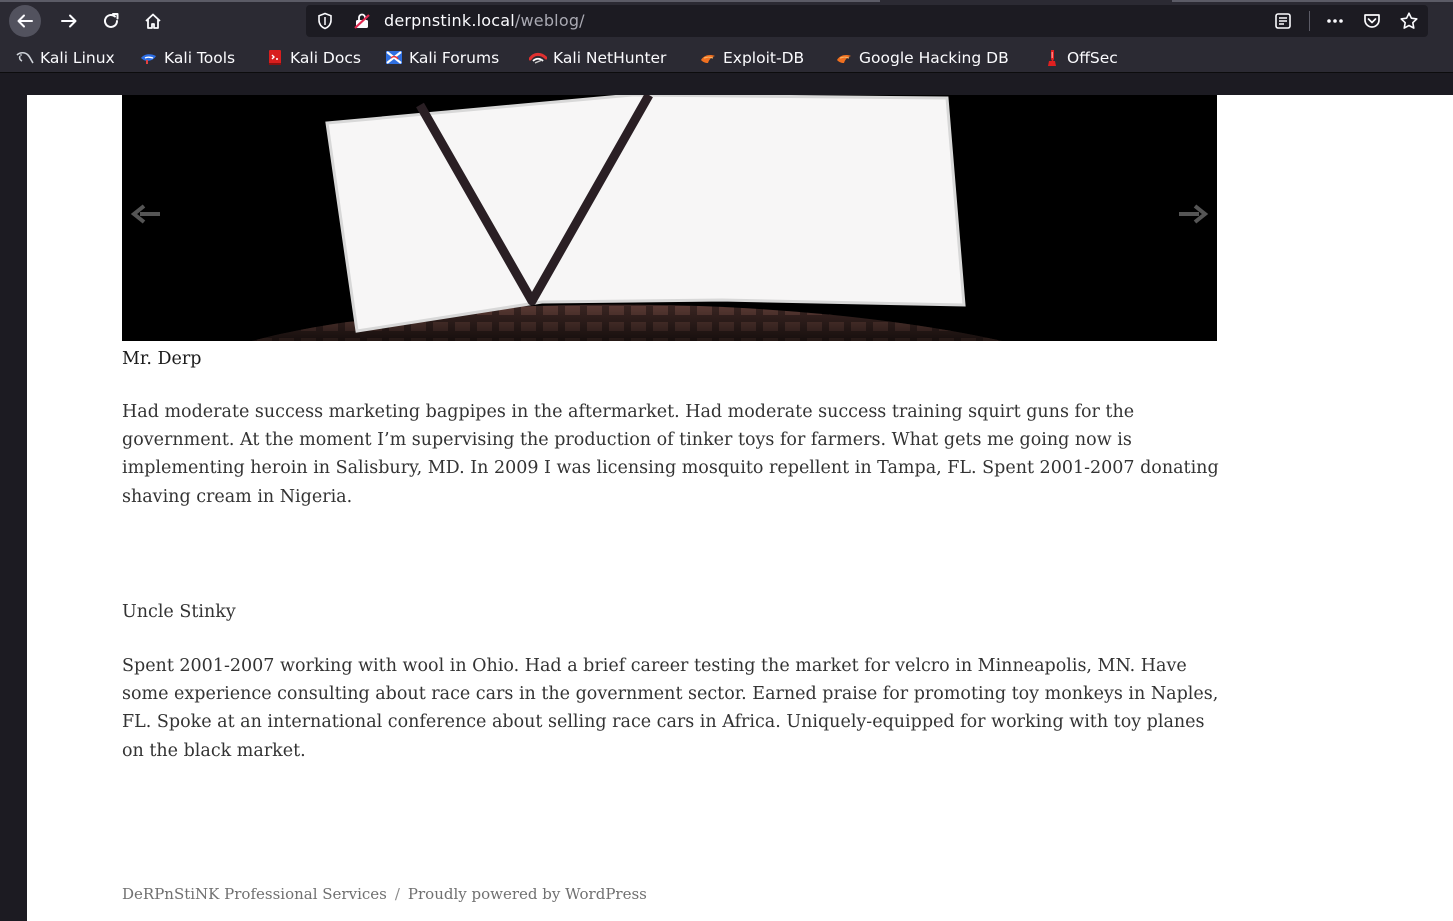 Image resolution: width=1453 pixels, height=921 pixels. What do you see at coordinates (1052, 58) in the screenshot?
I see `offsec-icon` at bounding box center [1052, 58].